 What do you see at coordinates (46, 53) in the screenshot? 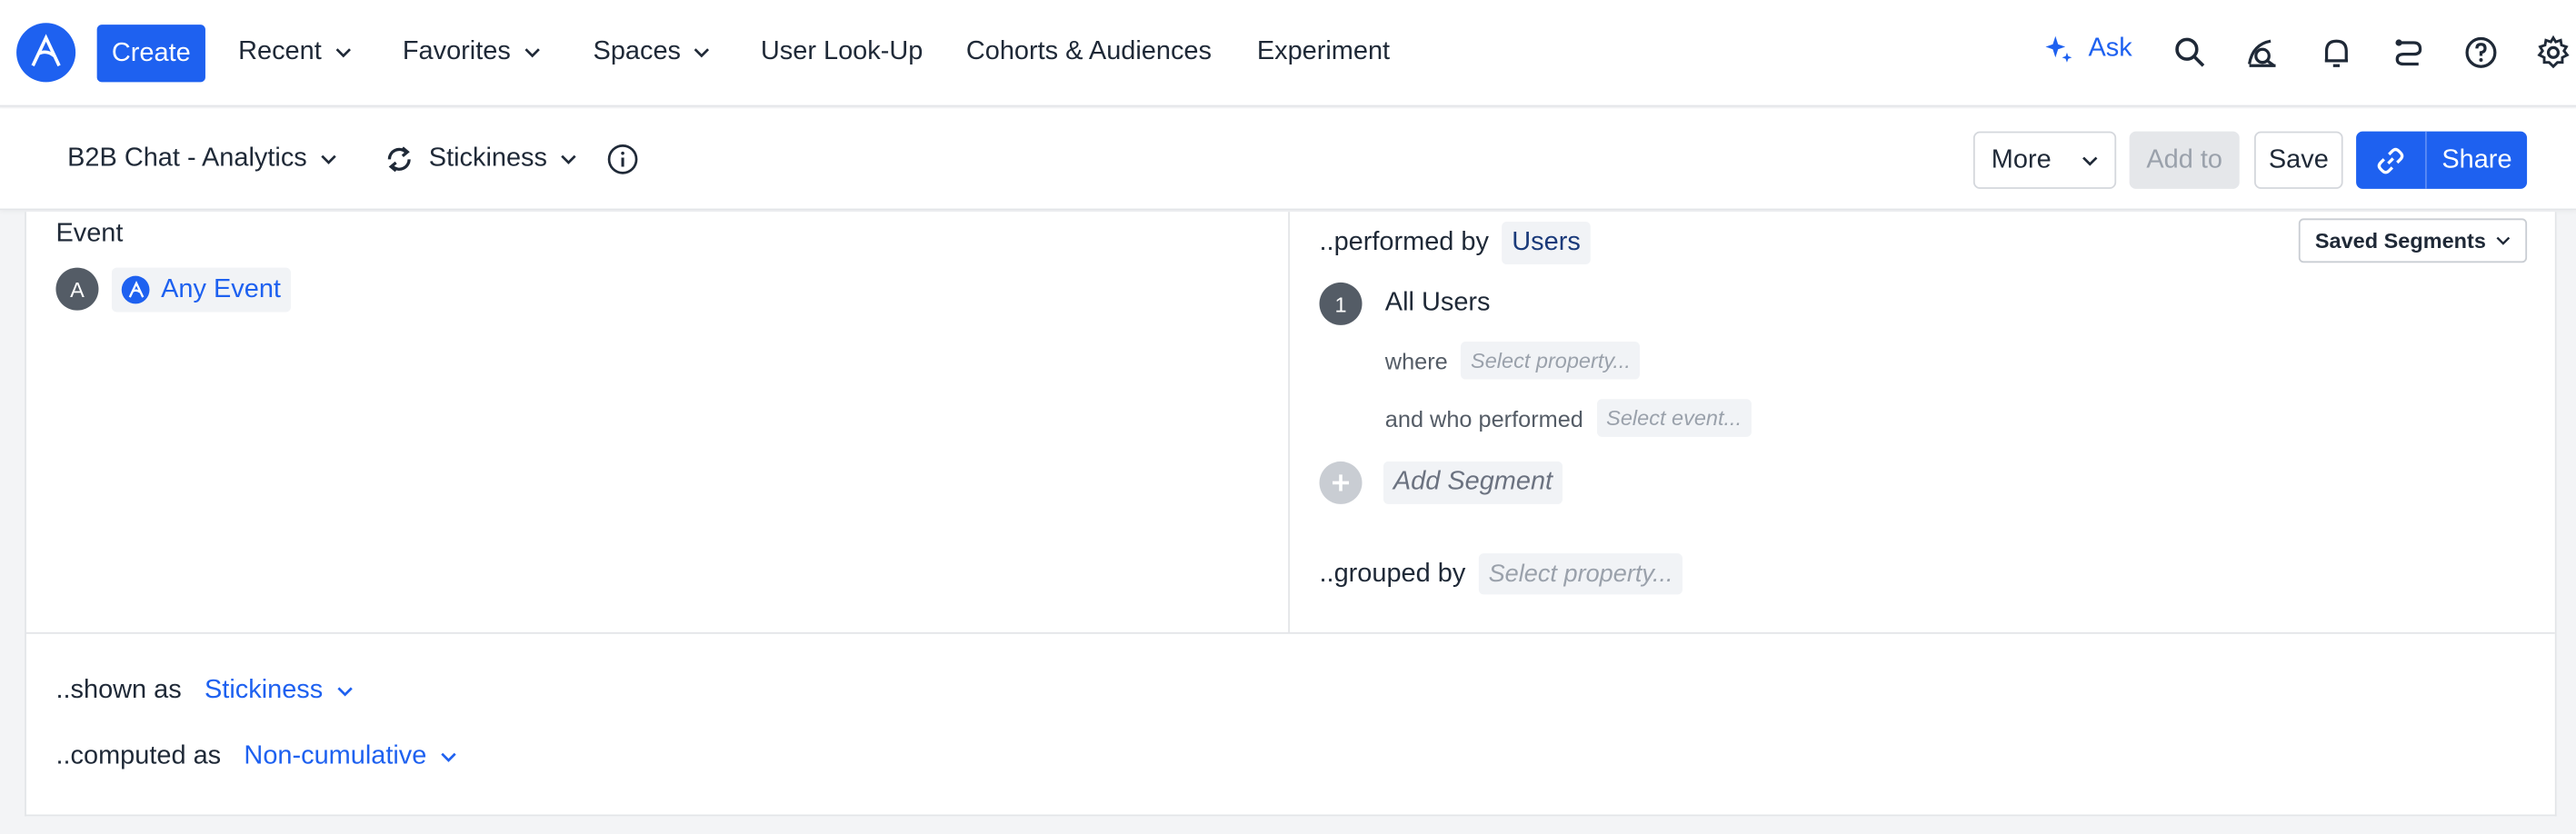
I see `amplitude-logo-icon` at bounding box center [46, 53].